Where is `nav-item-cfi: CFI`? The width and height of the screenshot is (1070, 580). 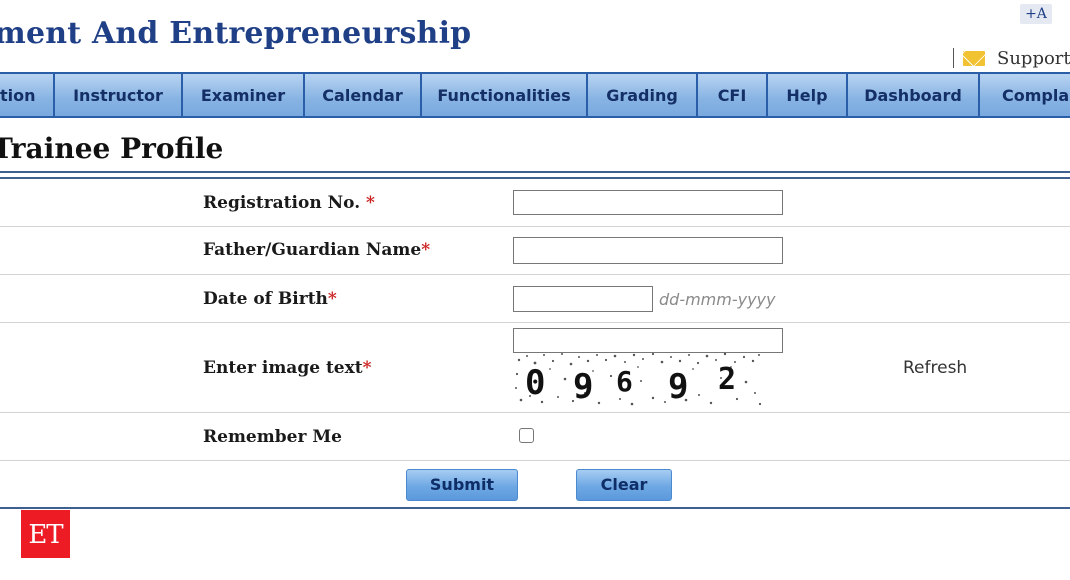 nav-item-cfi: CFI is located at coordinates (733, 95).